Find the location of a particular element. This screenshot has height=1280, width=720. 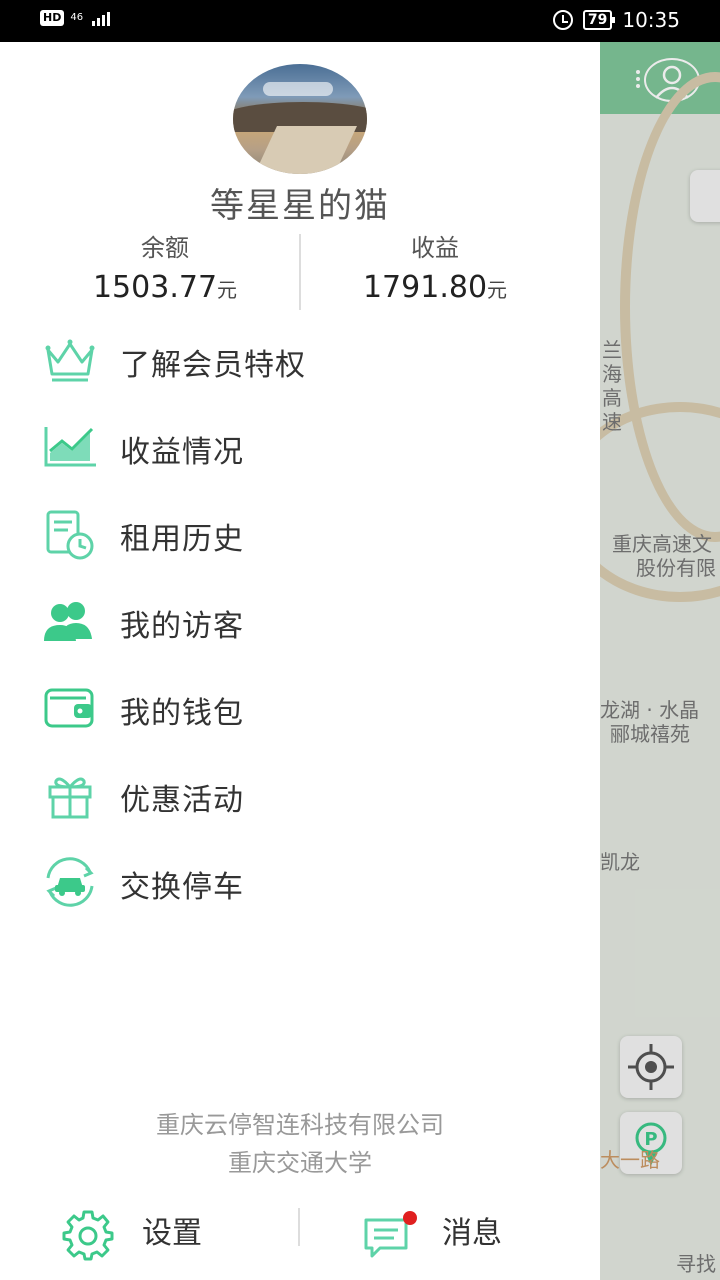

notification-dot is located at coordinates (410, 1218).